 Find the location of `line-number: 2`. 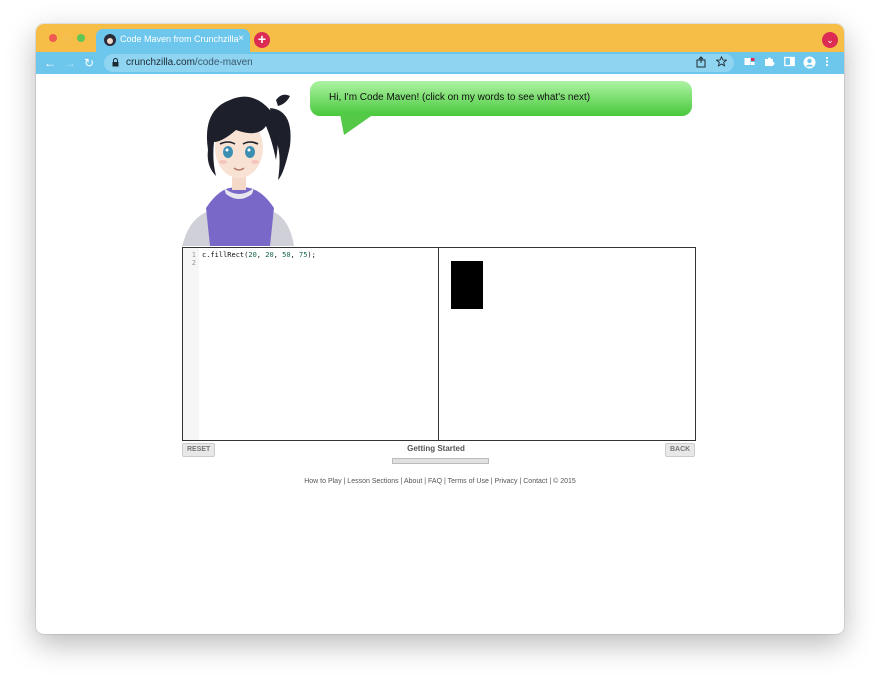

line-number: 2 is located at coordinates (193, 263).